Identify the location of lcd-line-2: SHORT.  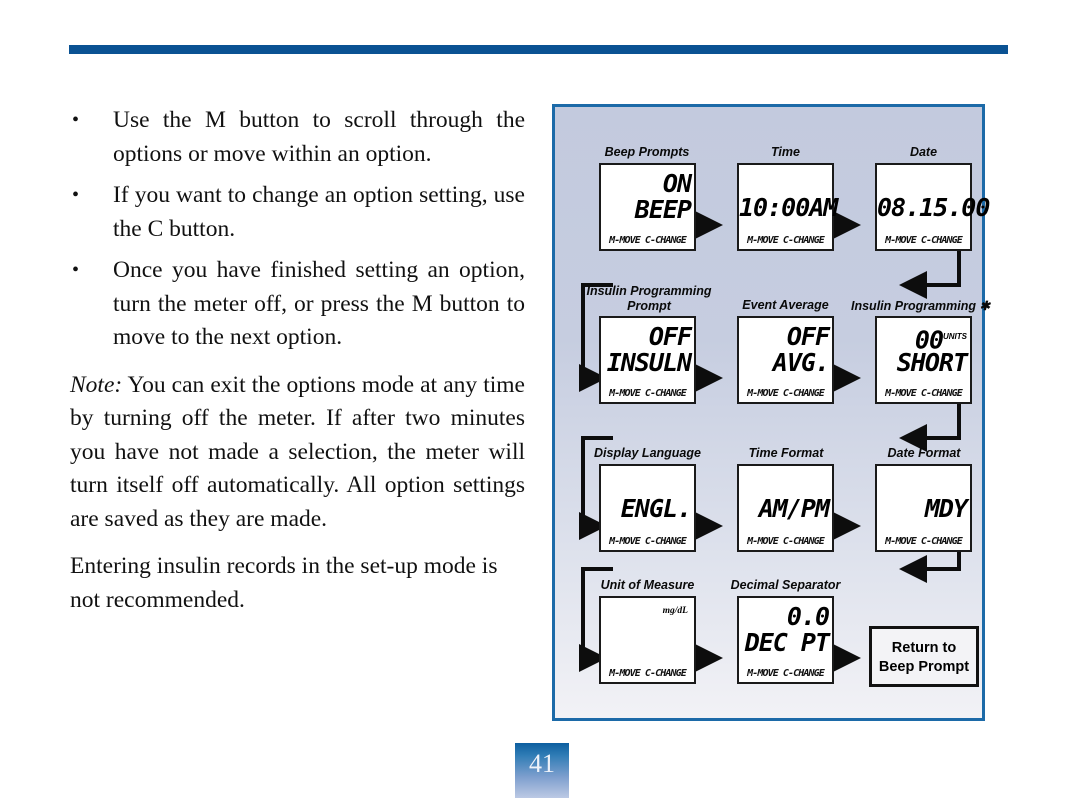
(932, 362).